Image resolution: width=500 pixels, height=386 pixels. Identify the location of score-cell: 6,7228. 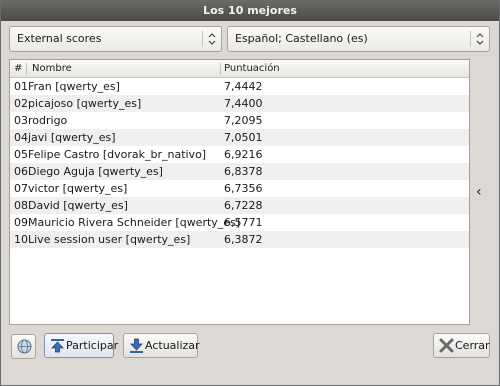
(243, 205).